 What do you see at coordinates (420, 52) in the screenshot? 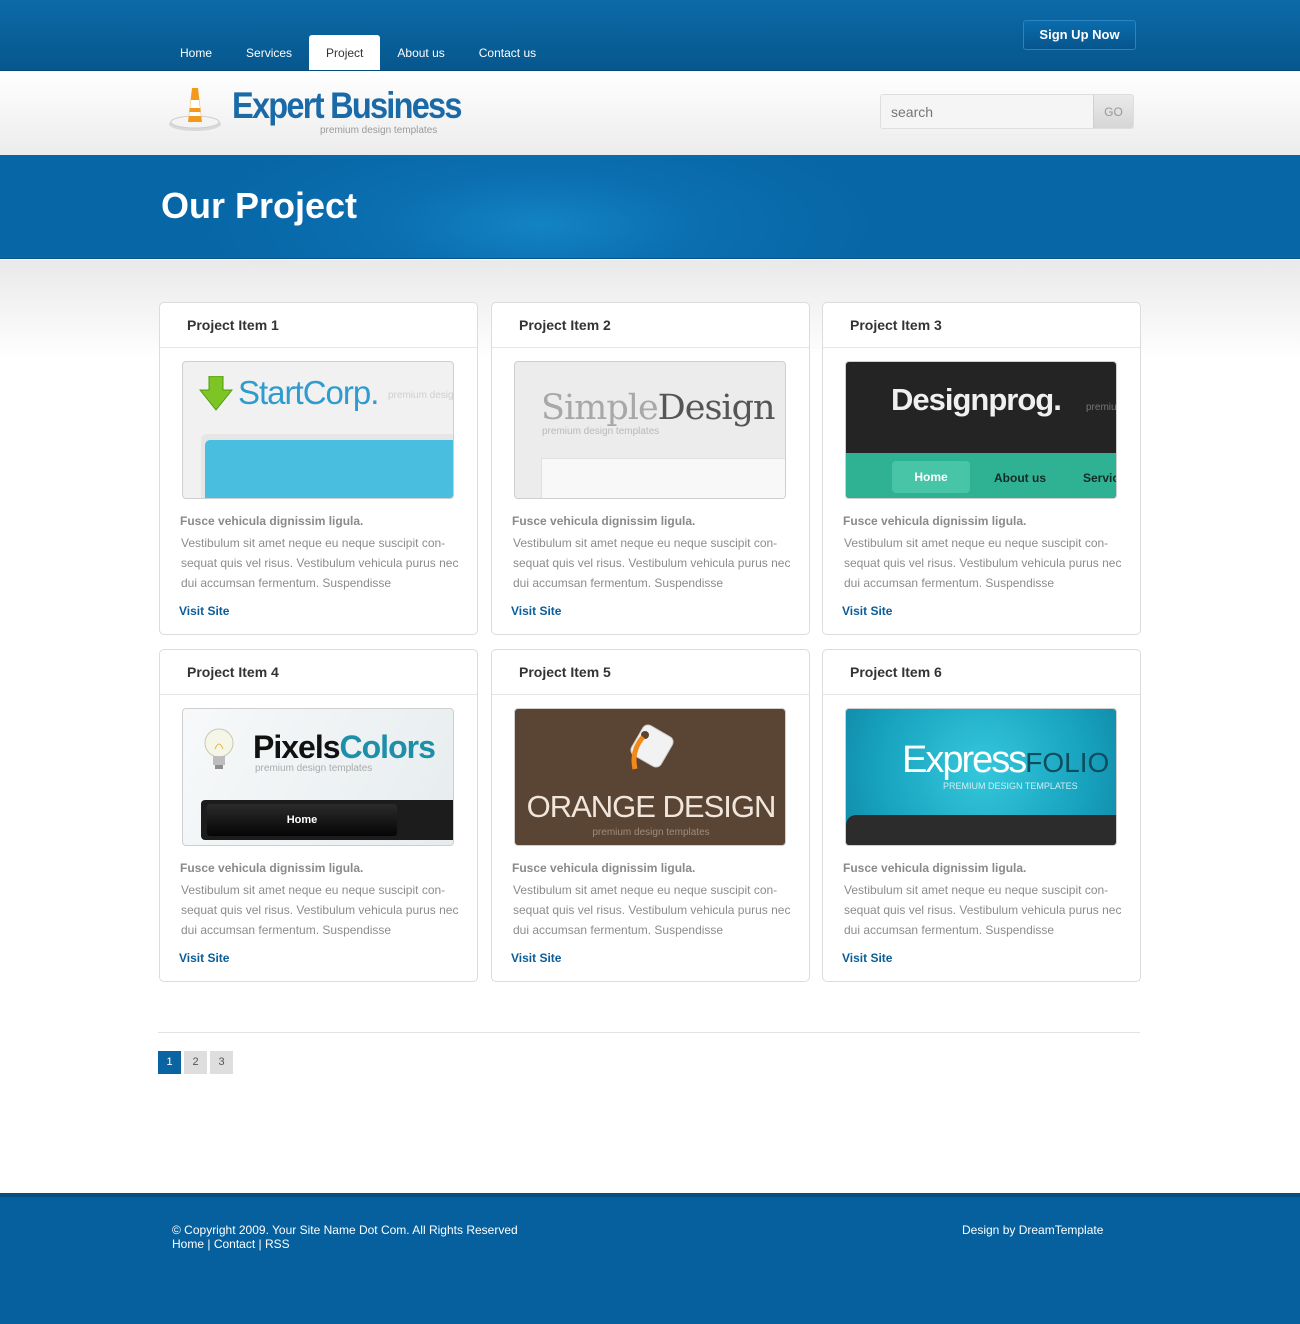
I see `nav-about: About us` at bounding box center [420, 52].